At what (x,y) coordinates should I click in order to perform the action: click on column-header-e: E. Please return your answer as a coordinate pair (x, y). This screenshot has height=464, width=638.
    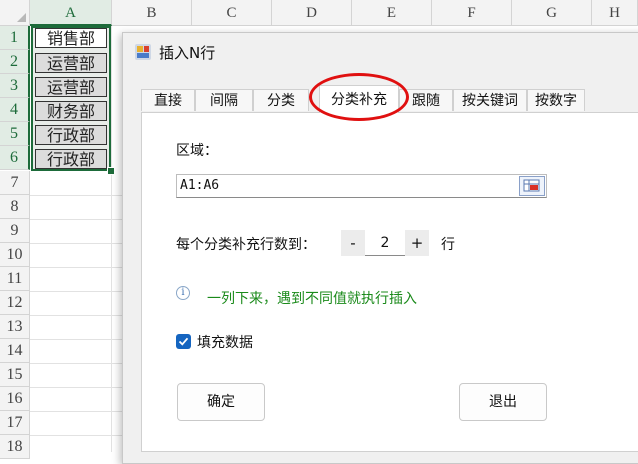
    Looking at the image, I should click on (392, 13).